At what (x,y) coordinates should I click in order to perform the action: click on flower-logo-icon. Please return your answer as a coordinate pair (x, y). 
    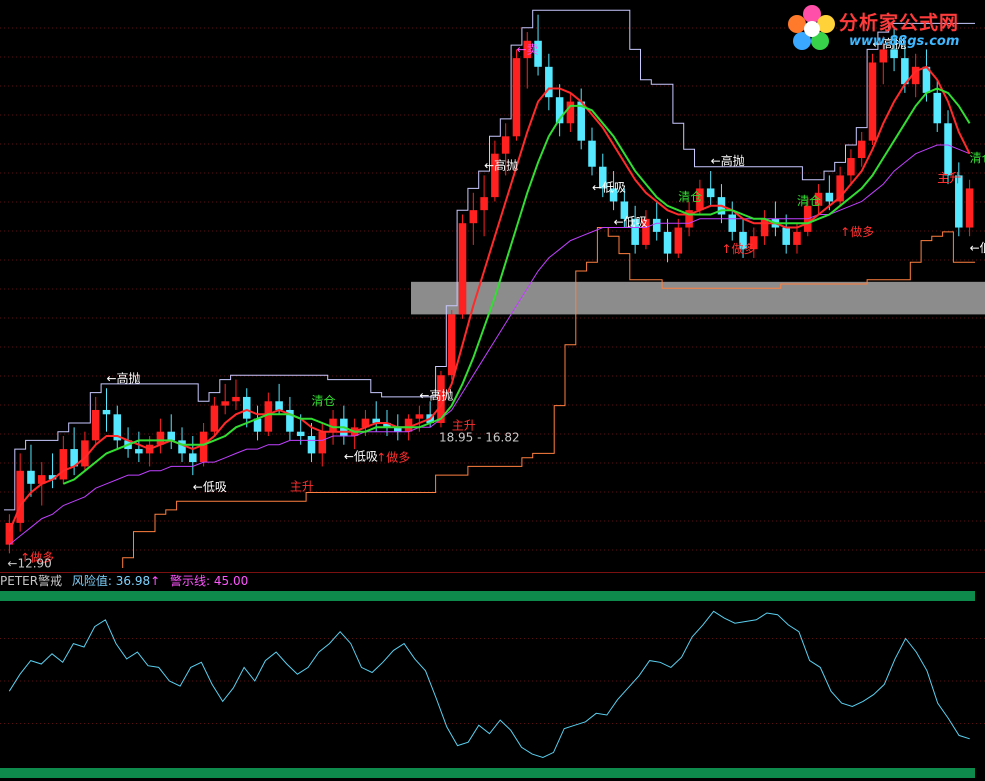
    Looking at the image, I should click on (811, 27).